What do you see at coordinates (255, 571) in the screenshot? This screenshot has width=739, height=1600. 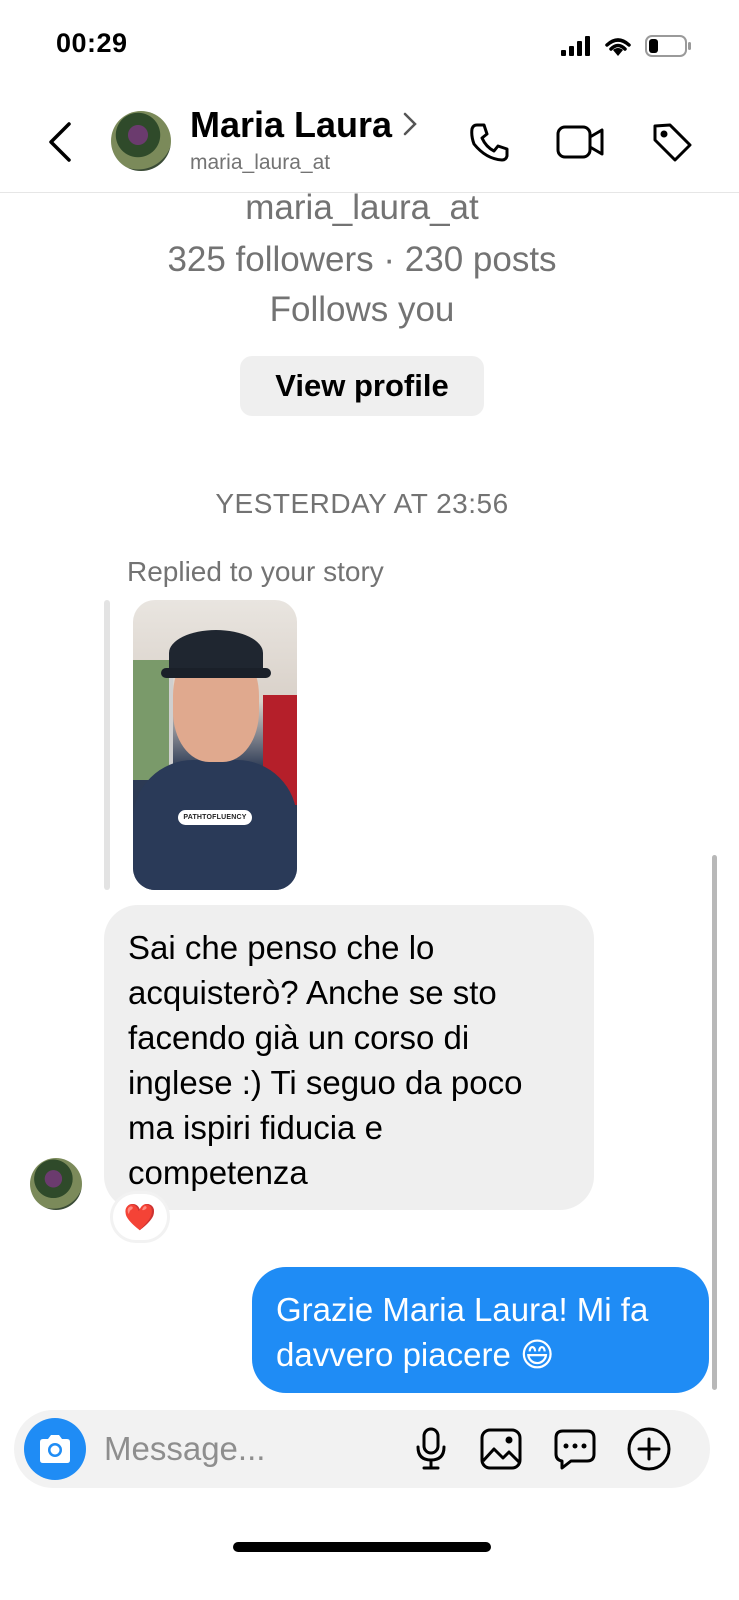 I see `replied-to-story-label: Replied to your story` at bounding box center [255, 571].